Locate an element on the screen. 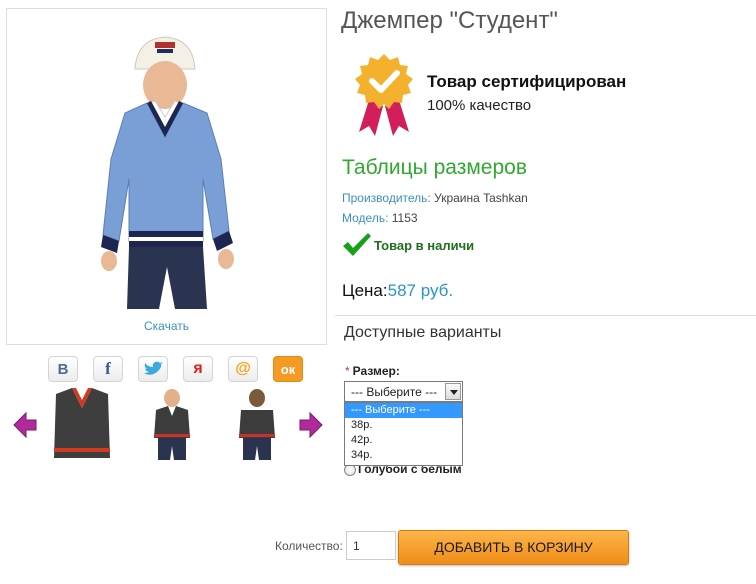 The height and width of the screenshot is (584, 756). quality-subtitle: 100% качество is located at coordinates (479, 105).